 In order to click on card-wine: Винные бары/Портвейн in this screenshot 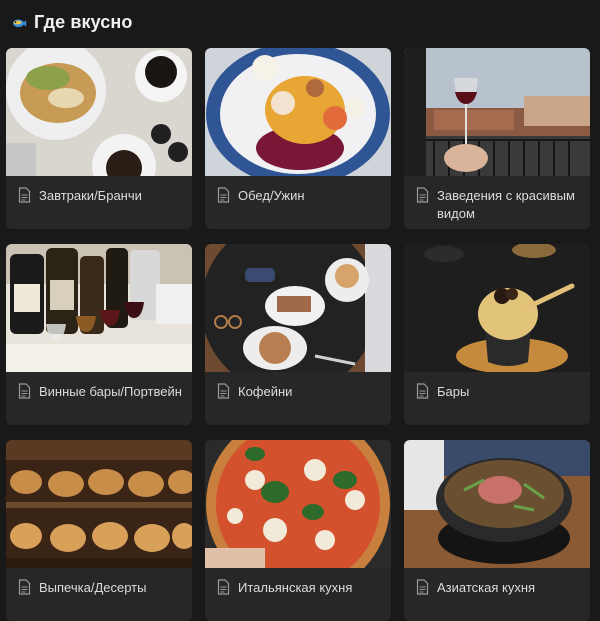, I will do `click(99, 334)`.